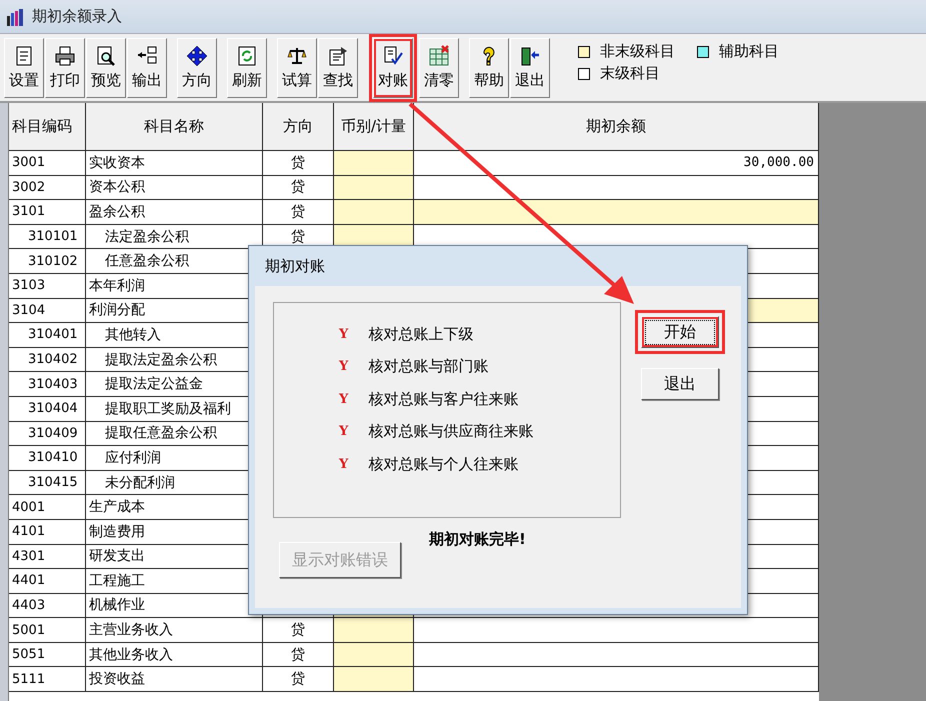  I want to click on table-cell: 3101, so click(47, 212).